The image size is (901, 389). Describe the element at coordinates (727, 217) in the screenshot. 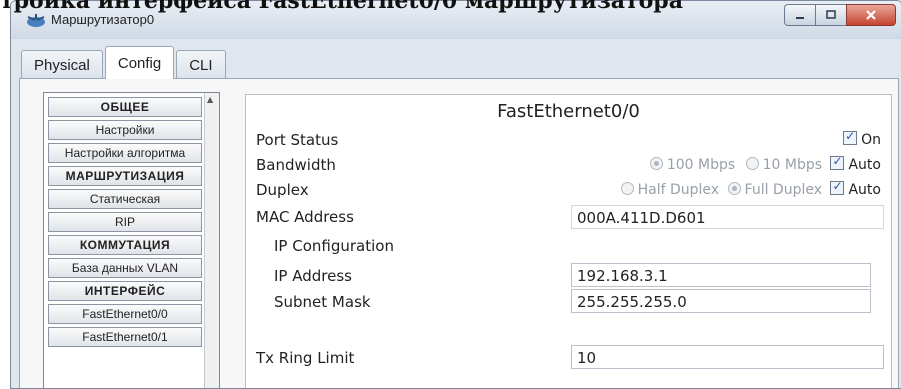

I see `mac-address-field: 000A.411D.D601` at that location.